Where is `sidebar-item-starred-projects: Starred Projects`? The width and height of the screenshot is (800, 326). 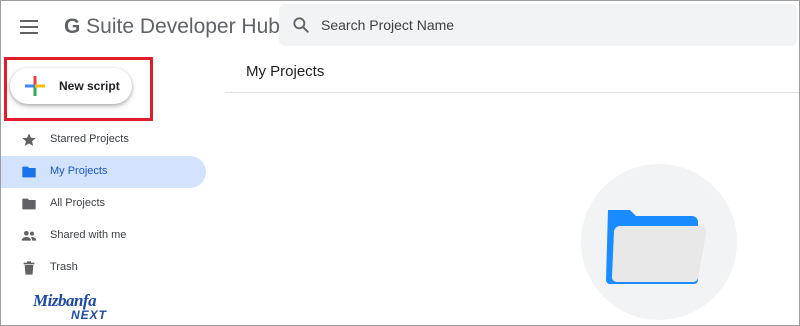
sidebar-item-starred-projects: Starred Projects is located at coordinates (103, 140).